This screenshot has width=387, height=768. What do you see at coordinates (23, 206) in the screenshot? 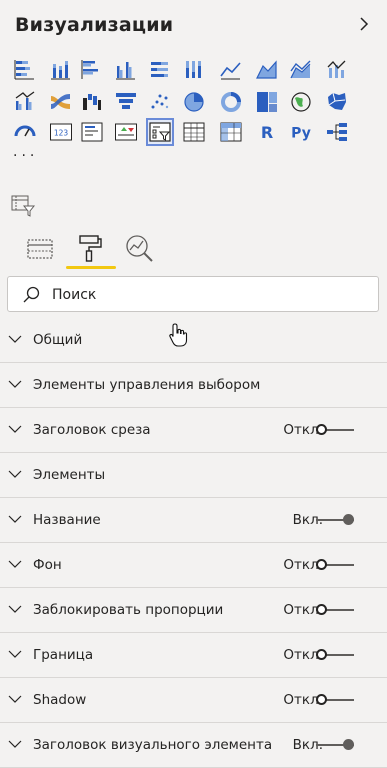
I see `build-visual-fields-icon` at bounding box center [23, 206].